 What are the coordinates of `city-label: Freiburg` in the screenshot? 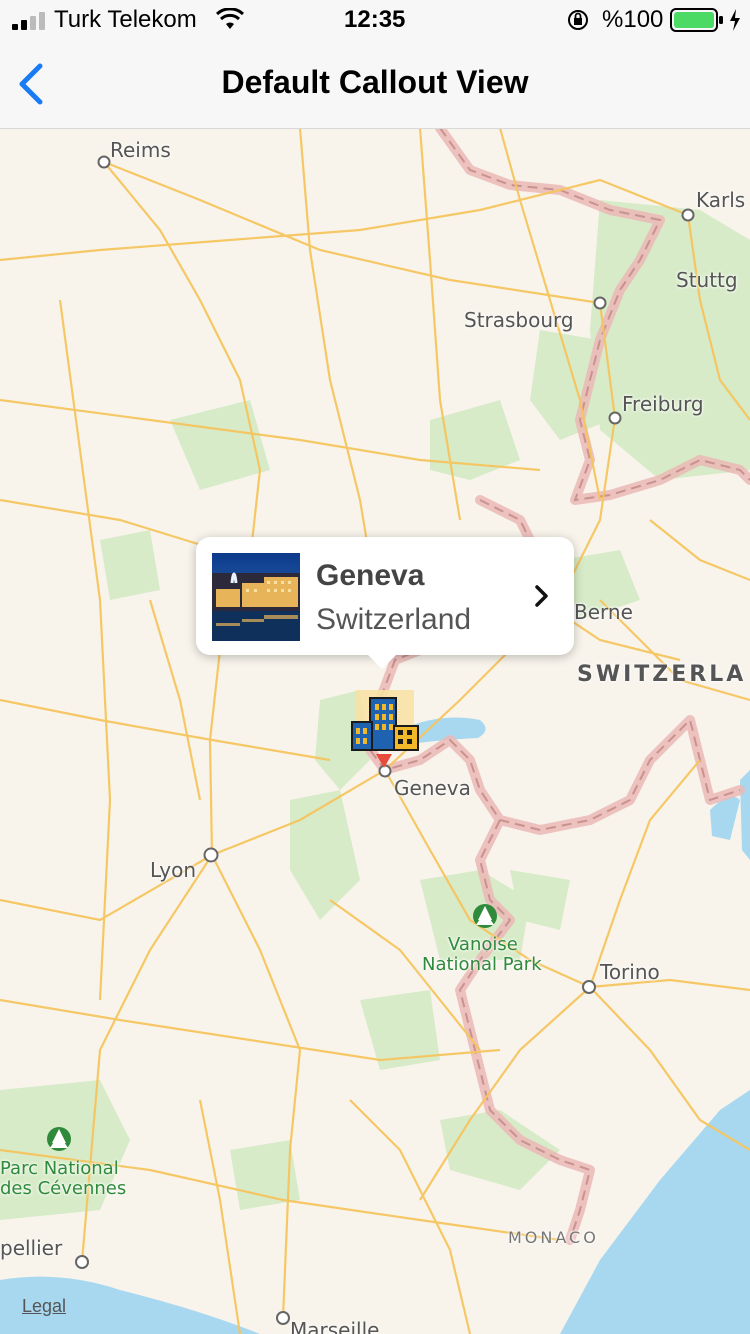 It's located at (663, 404).